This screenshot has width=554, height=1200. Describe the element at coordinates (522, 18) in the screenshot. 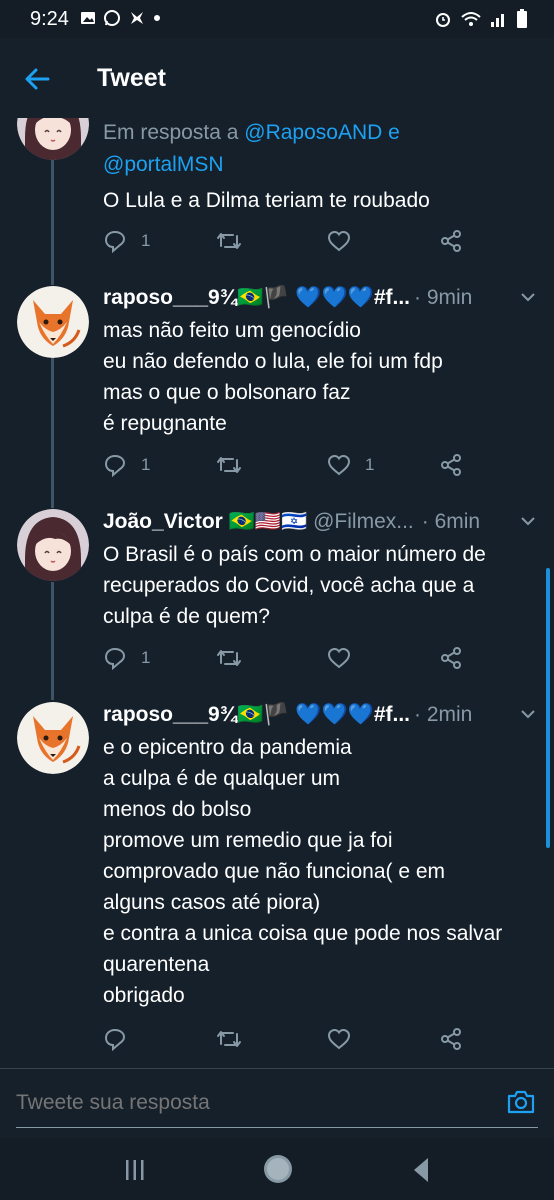

I see `battery-icon` at that location.